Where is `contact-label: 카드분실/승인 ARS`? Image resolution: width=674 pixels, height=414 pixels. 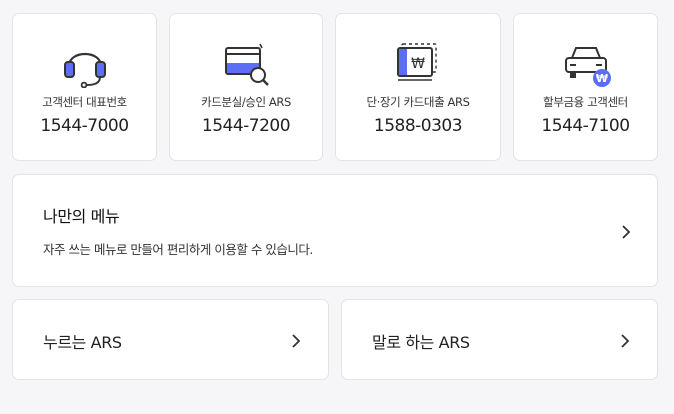 contact-label: 카드분실/승인 ARS is located at coordinates (246, 102).